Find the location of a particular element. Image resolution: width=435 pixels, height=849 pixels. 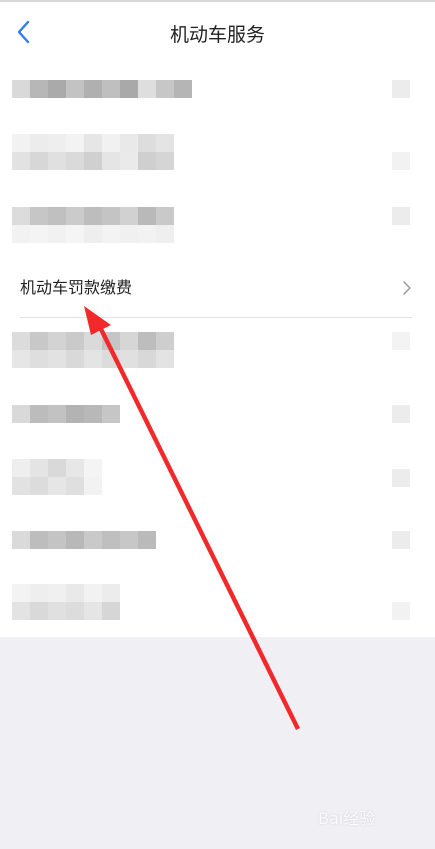

page-title: 机动车服务 is located at coordinates (217, 35).